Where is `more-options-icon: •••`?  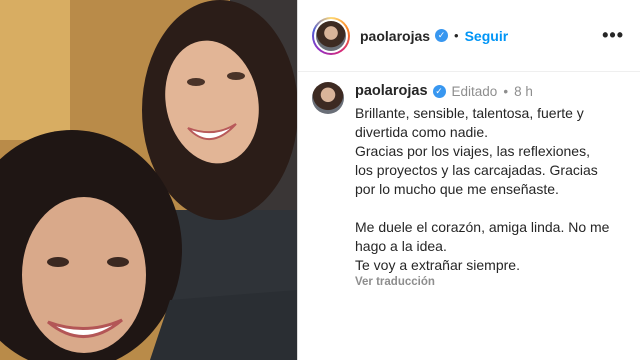
more-options-icon: ••• is located at coordinates (613, 35).